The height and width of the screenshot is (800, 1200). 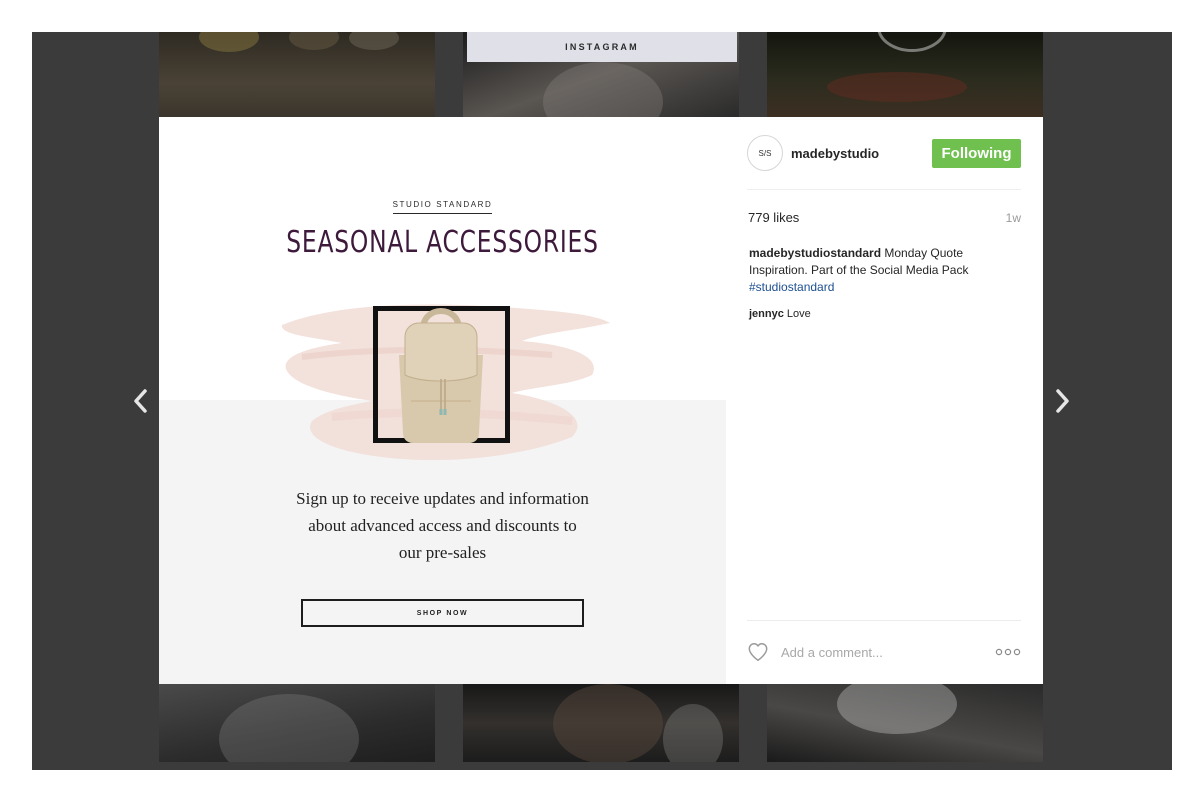 I want to click on next-post-button, so click(x=1062, y=401).